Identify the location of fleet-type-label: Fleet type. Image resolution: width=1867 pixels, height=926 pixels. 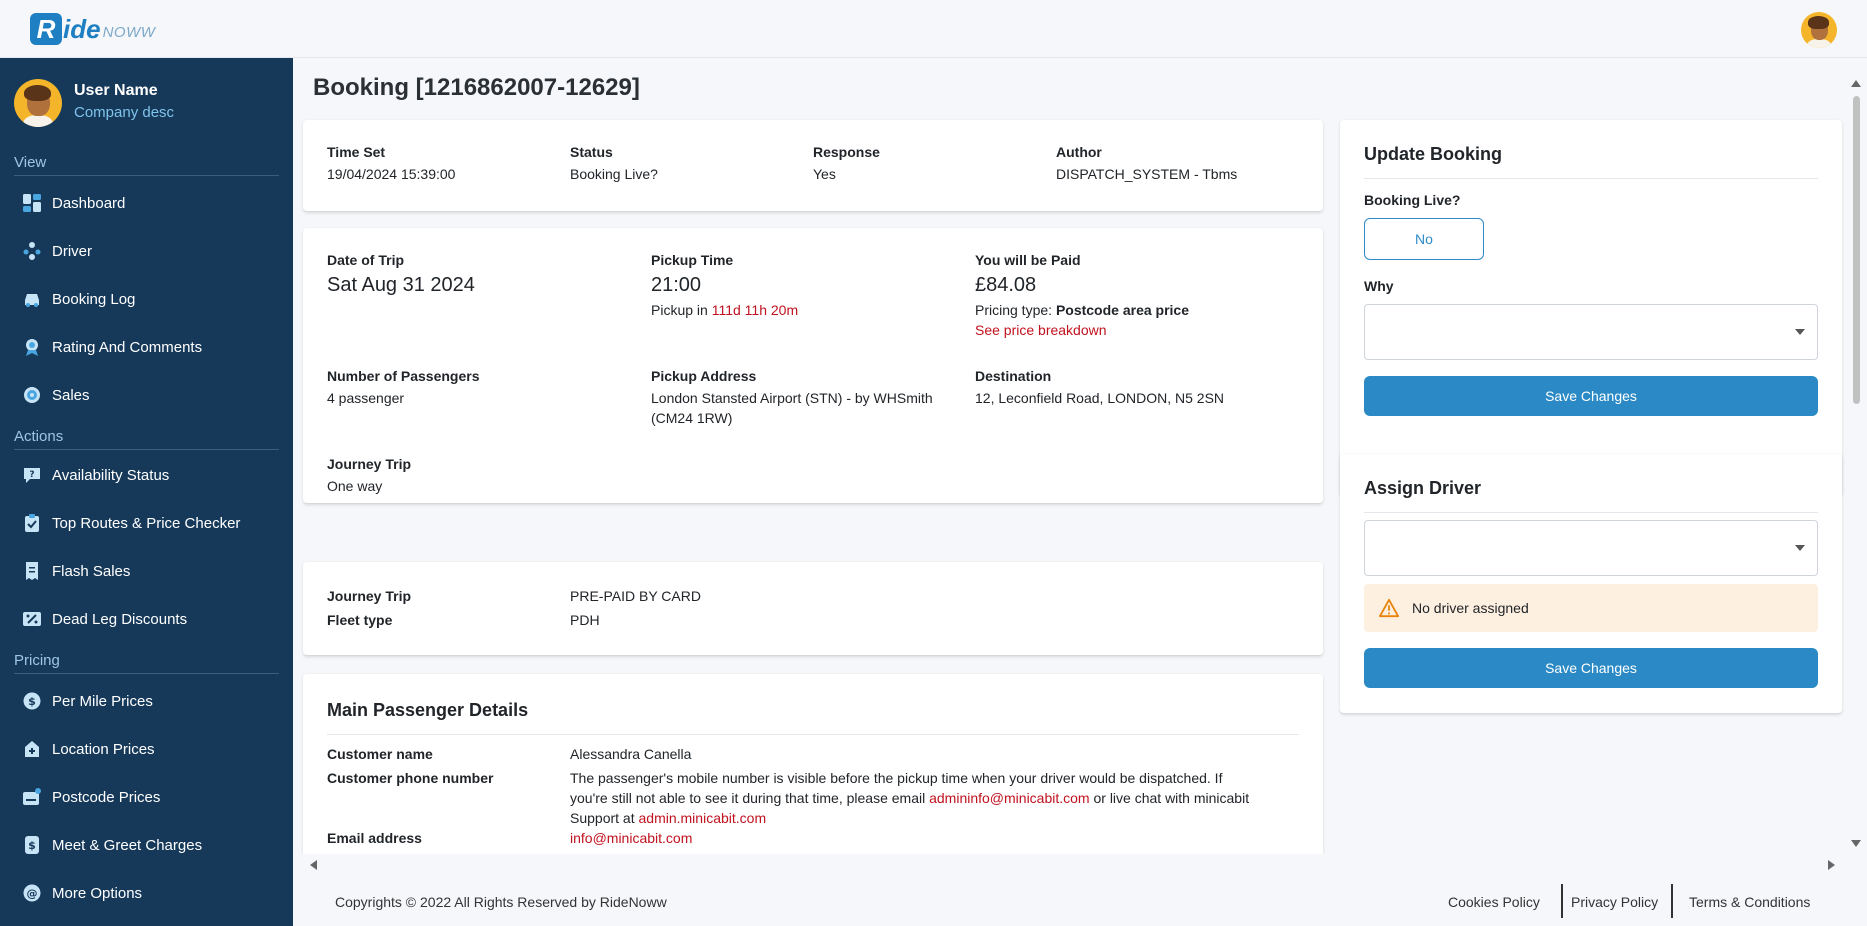
(360, 620).